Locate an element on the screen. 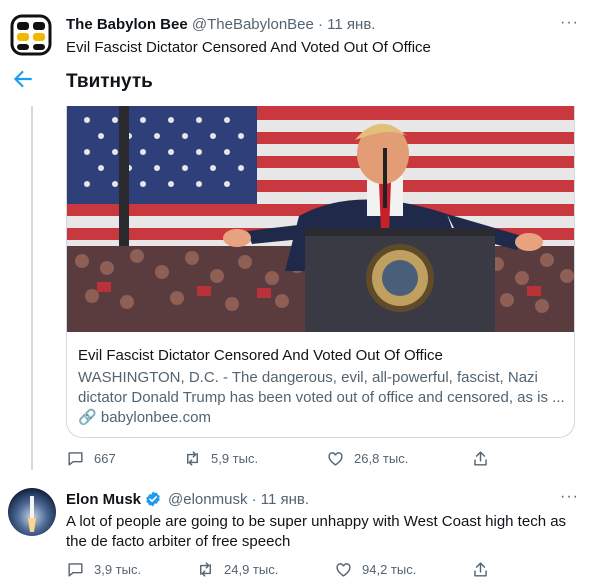 The width and height of the screenshot is (593, 586). reply-button: 667 is located at coordinates (91, 458).